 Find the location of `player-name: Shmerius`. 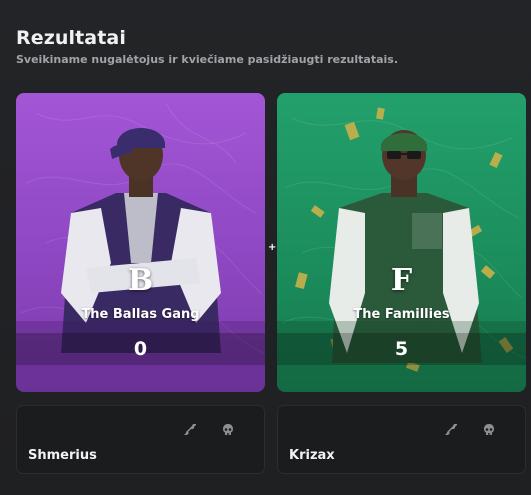

player-name: Shmerius is located at coordinates (62, 455).